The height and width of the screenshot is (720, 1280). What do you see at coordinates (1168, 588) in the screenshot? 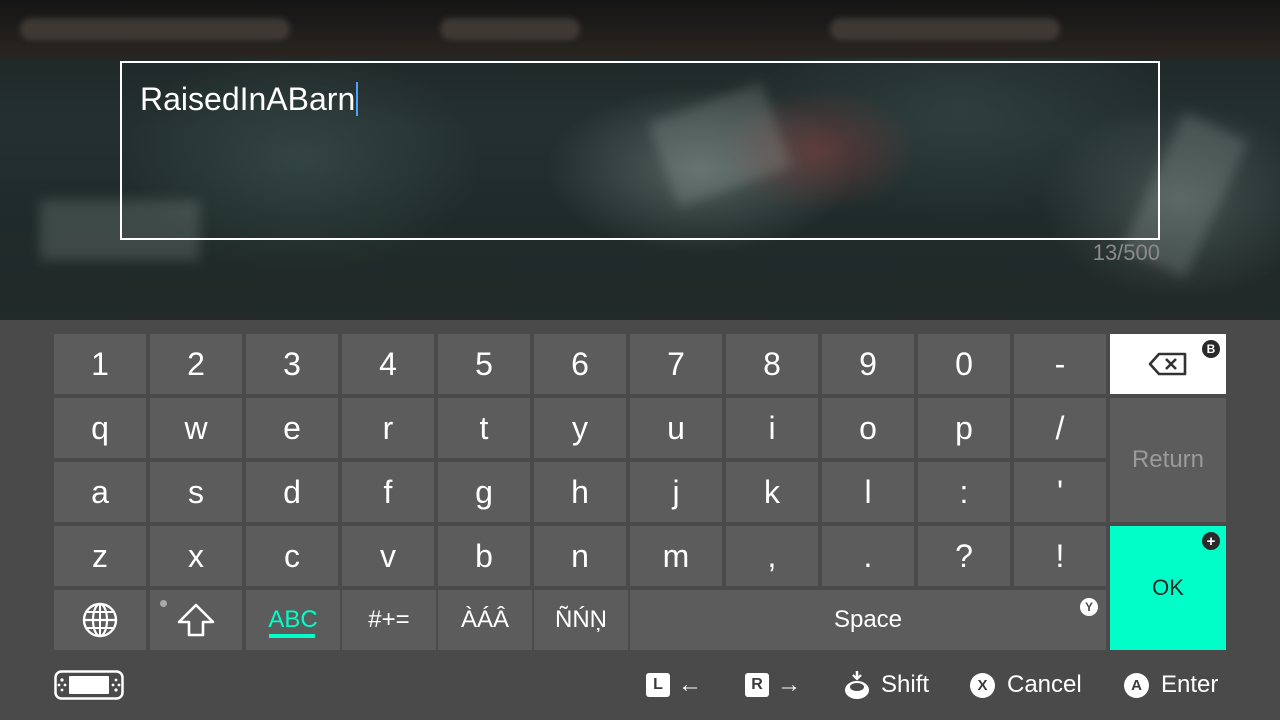
I see `ok-button: OK +` at bounding box center [1168, 588].